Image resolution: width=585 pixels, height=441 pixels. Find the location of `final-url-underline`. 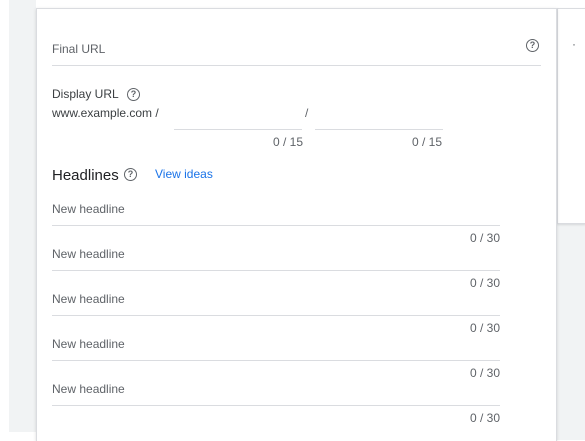

final-url-underline is located at coordinates (296, 65).